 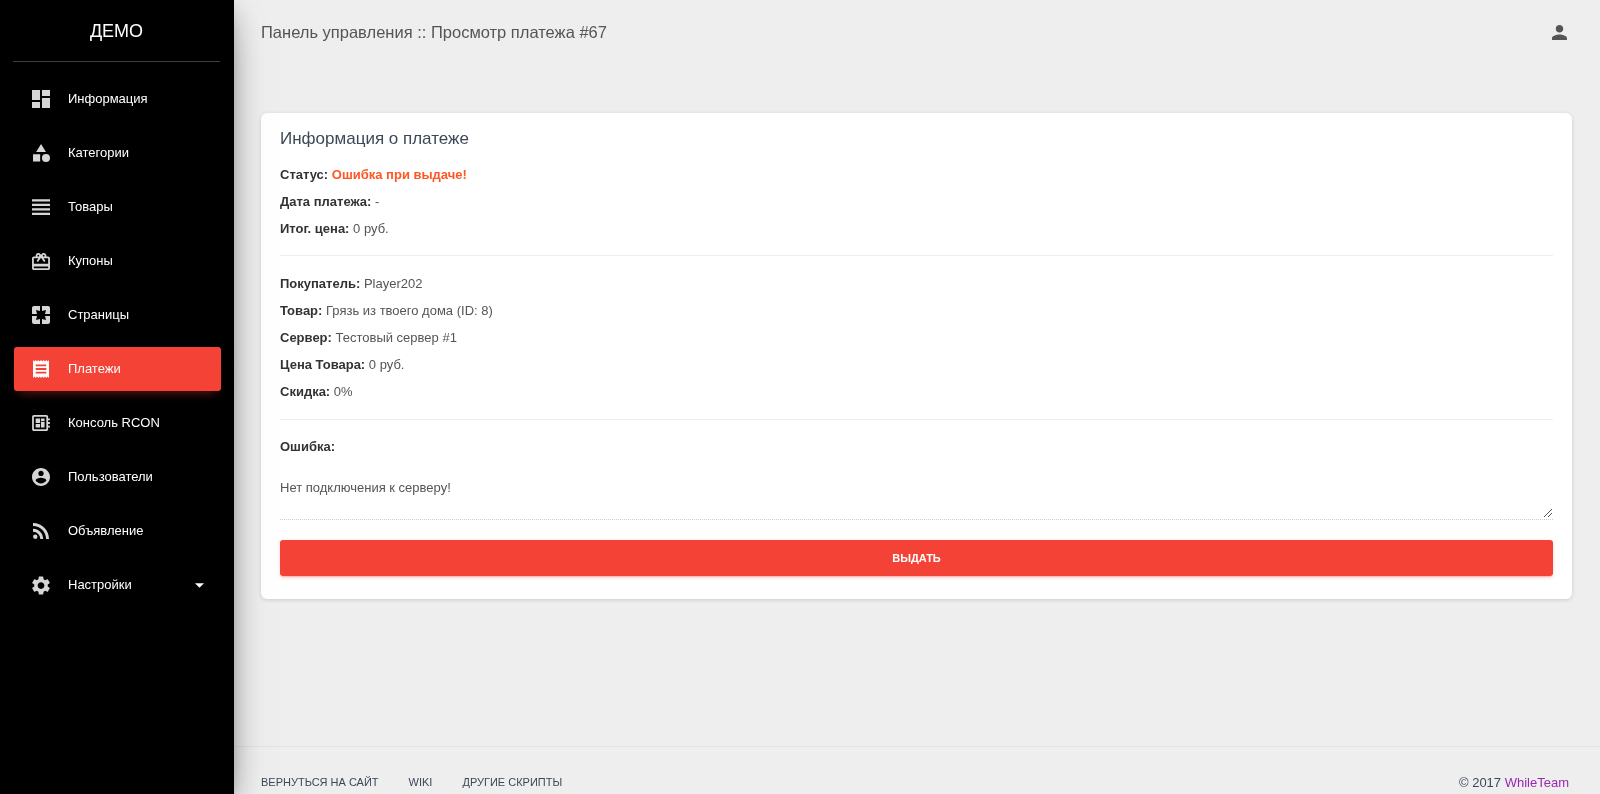 What do you see at coordinates (117, 153) in the screenshot?
I see `sidebar-item: Категории` at bounding box center [117, 153].